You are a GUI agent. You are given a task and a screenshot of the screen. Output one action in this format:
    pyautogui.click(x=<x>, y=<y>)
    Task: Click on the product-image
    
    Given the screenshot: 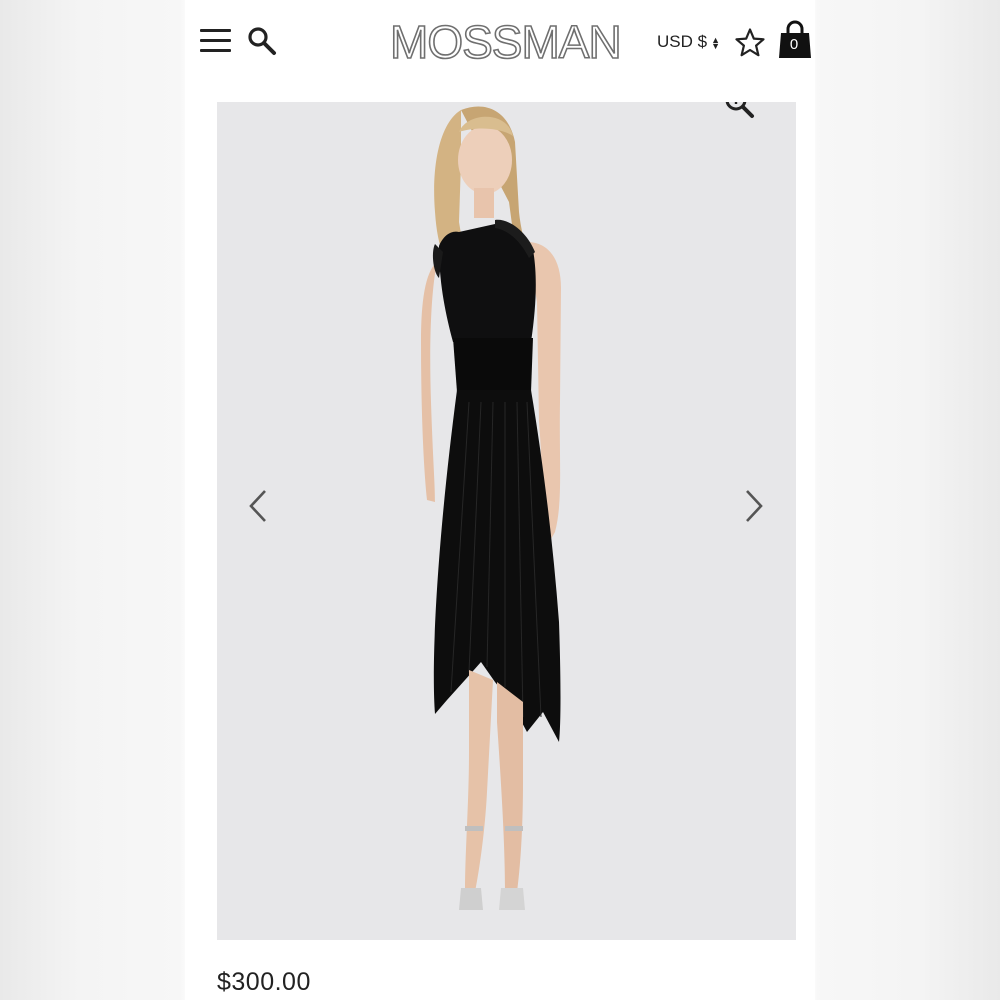 What is the action you would take?
    pyautogui.click(x=491, y=508)
    